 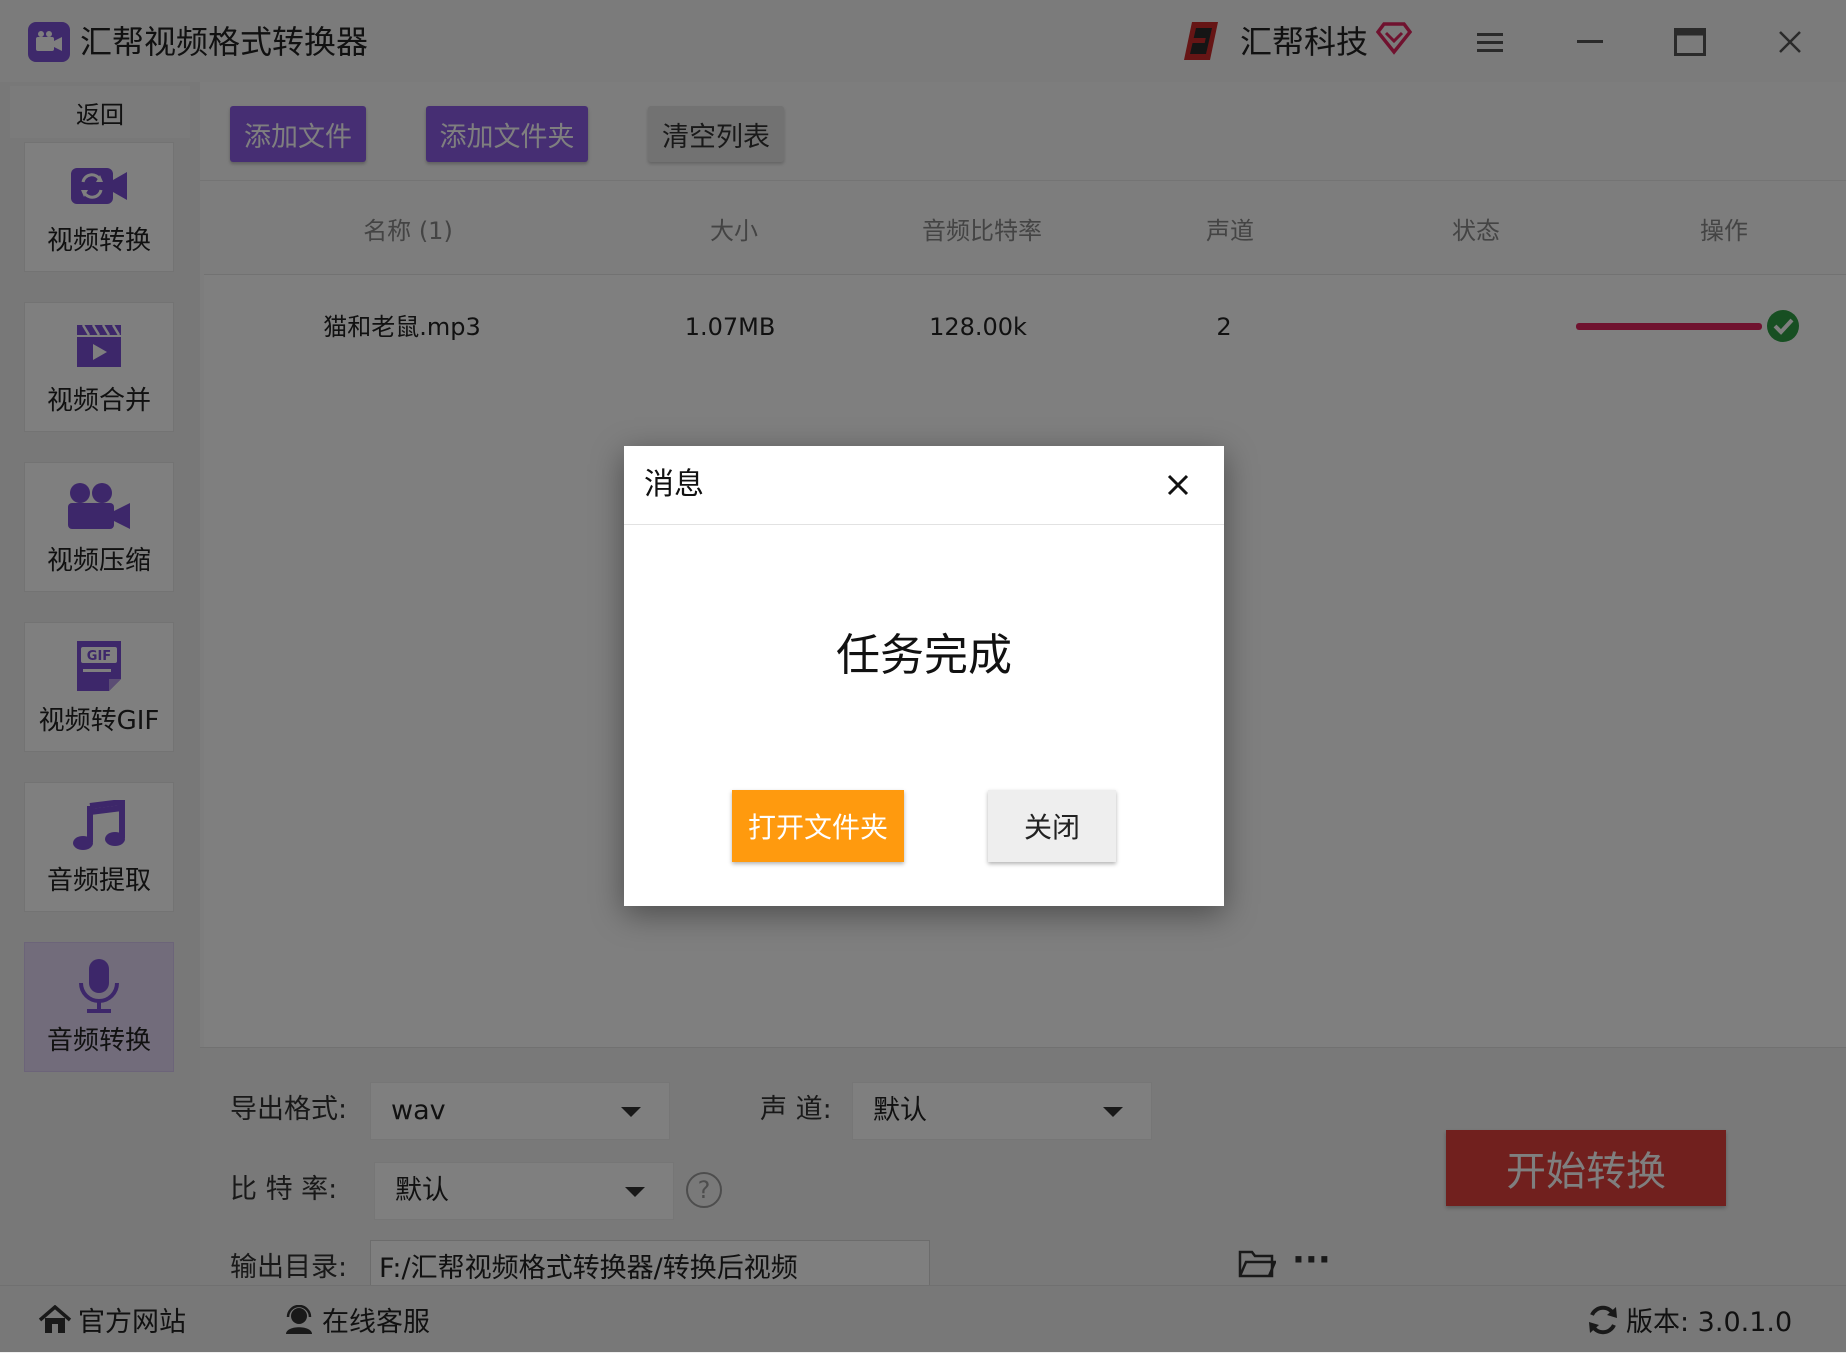 I want to click on dialog-message: 任务完成, so click(x=924, y=655).